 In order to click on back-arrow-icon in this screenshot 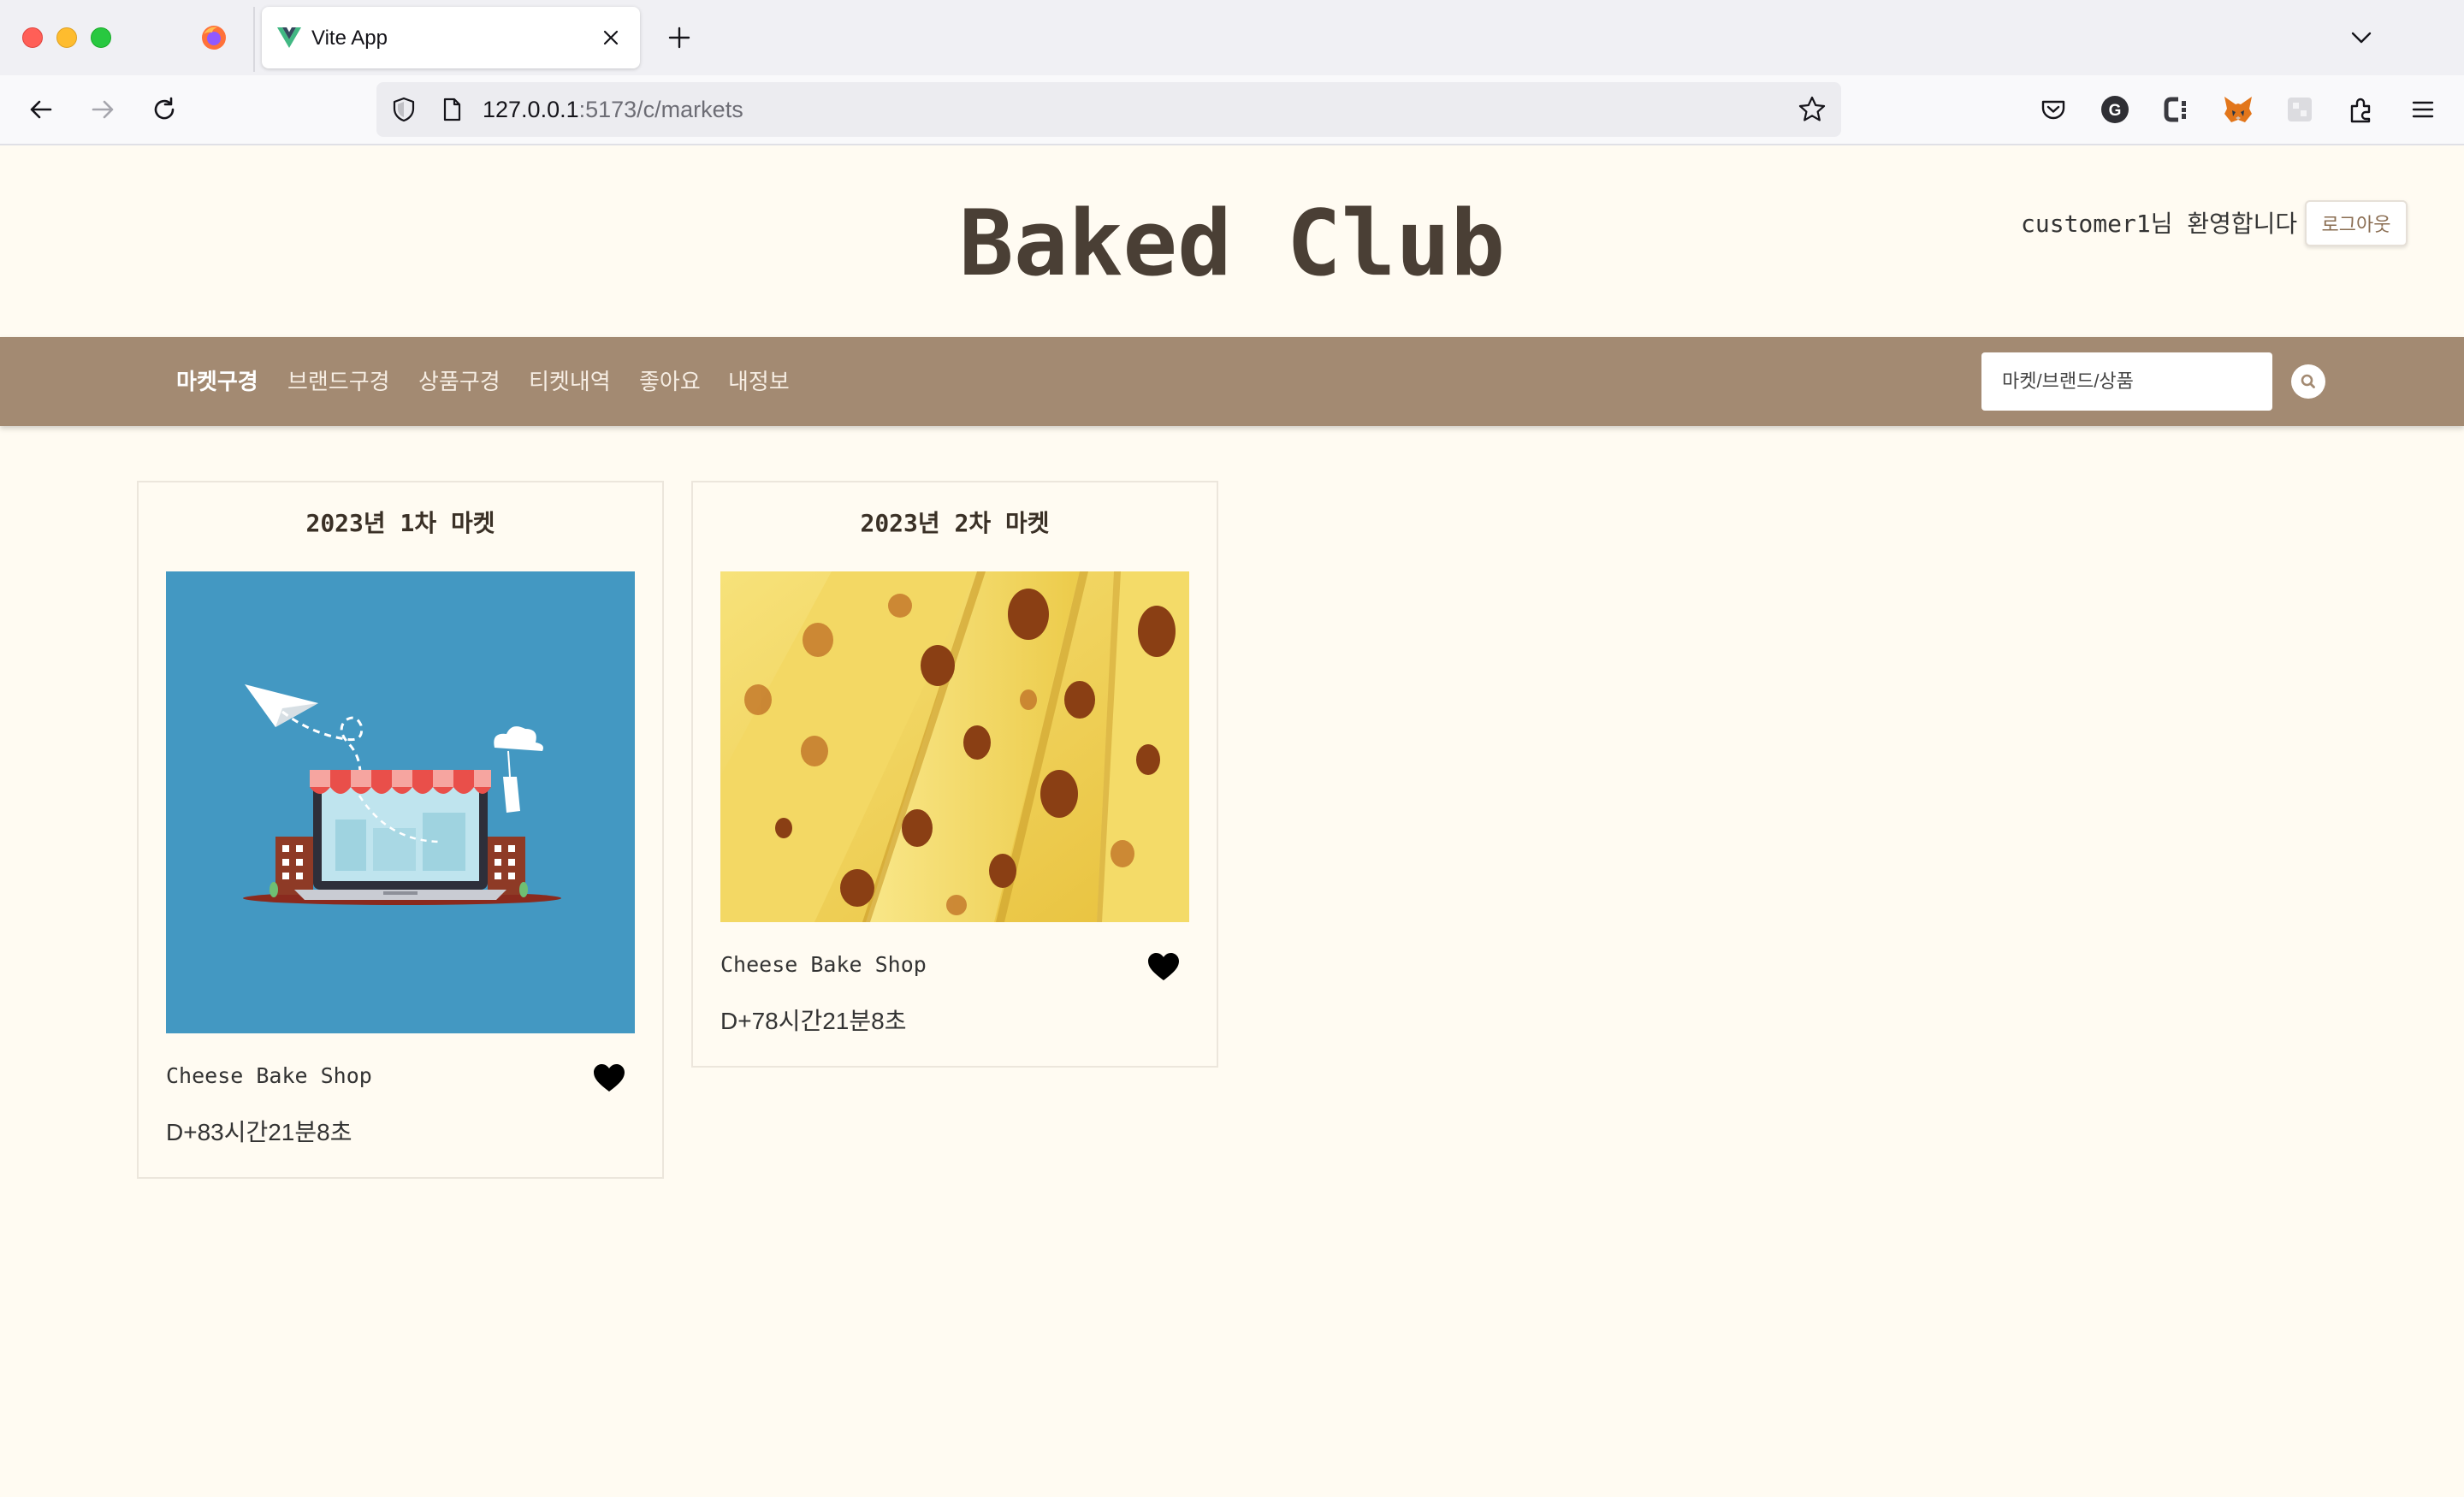, I will do `click(41, 109)`.